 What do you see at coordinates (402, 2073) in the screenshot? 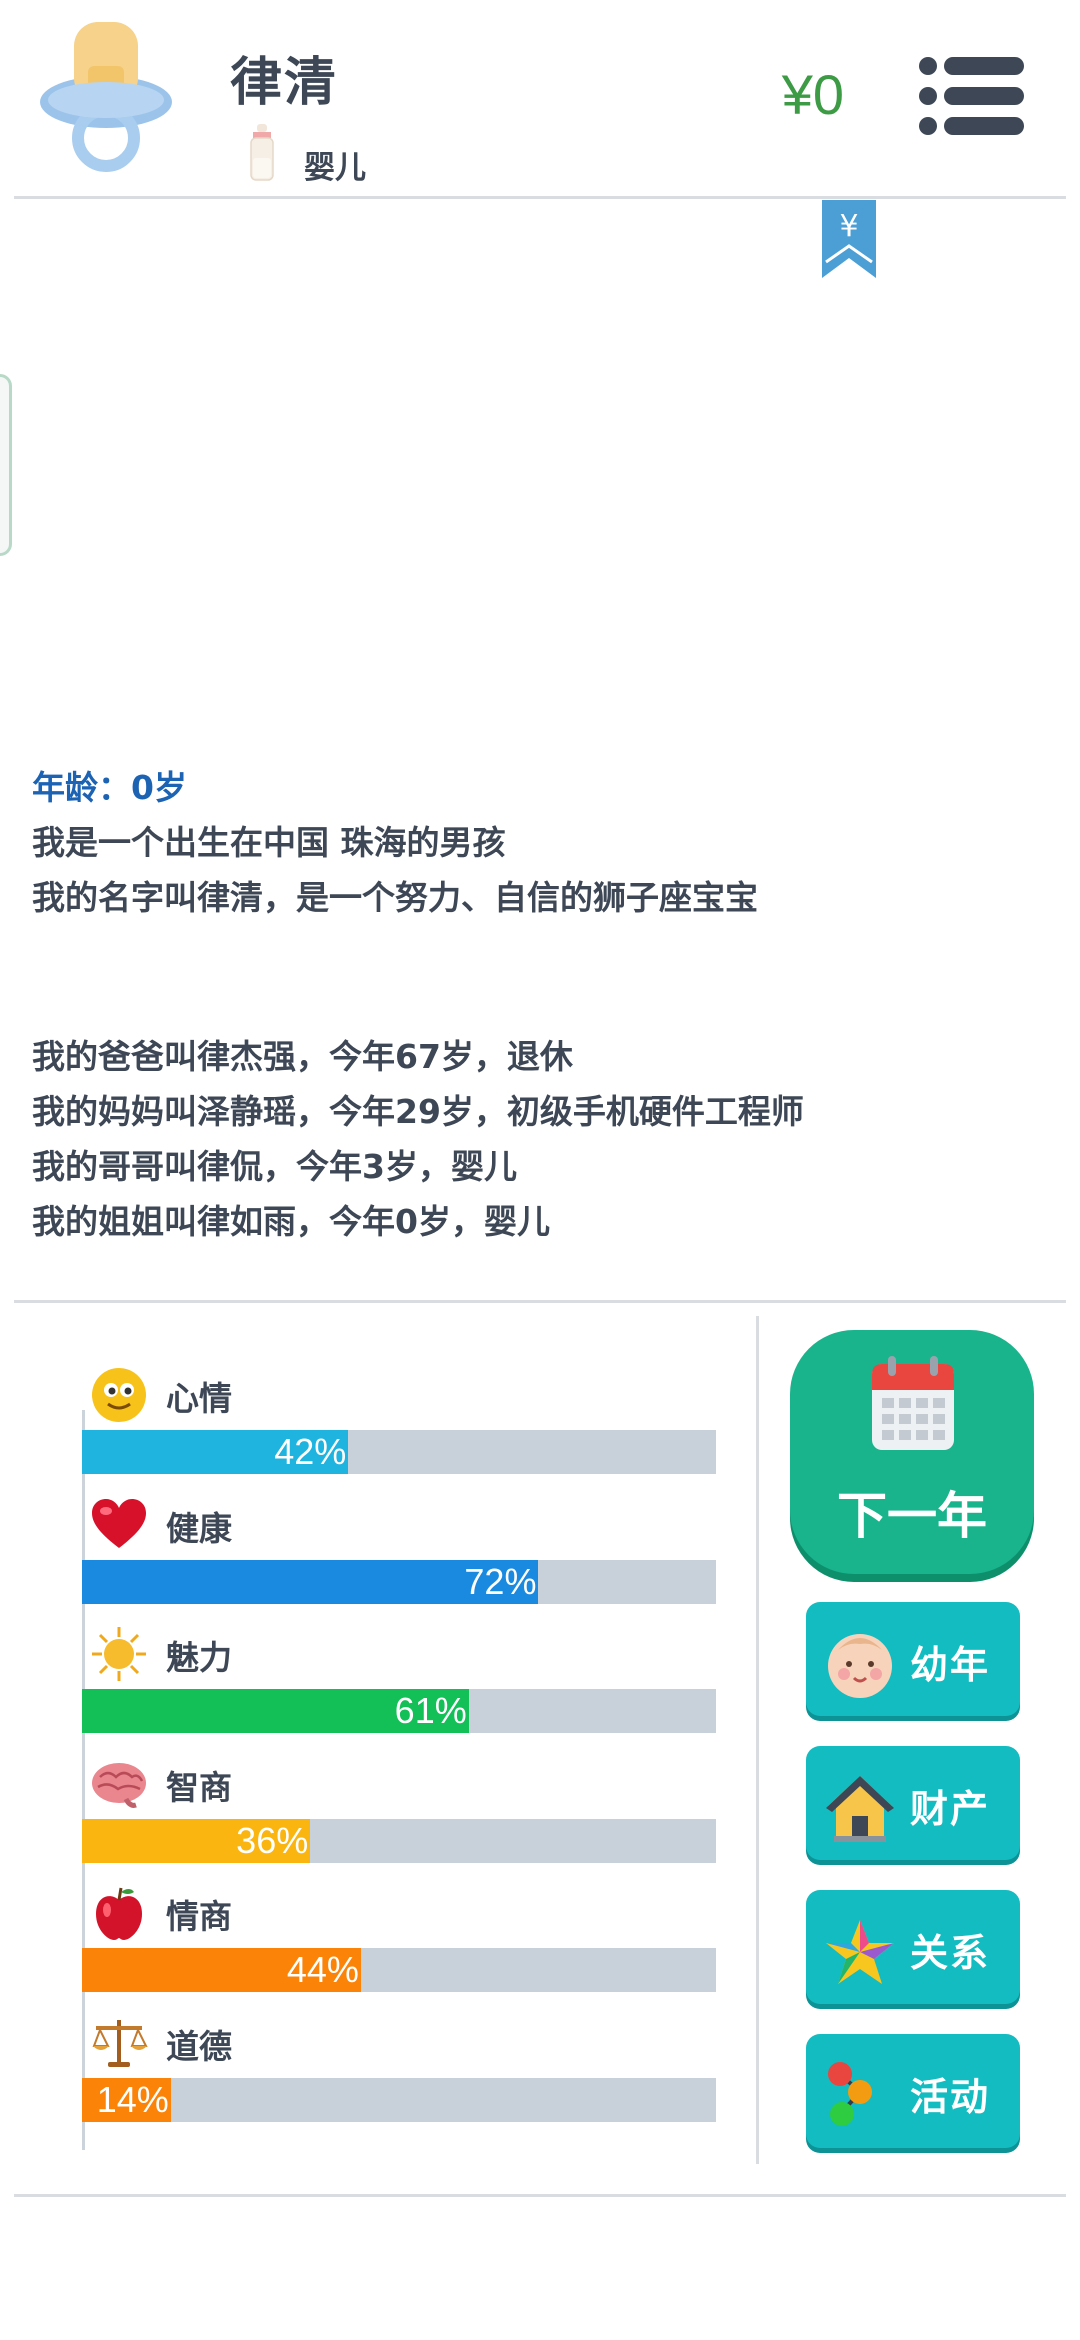
I see `stat-morality: 道德 14%` at bounding box center [402, 2073].